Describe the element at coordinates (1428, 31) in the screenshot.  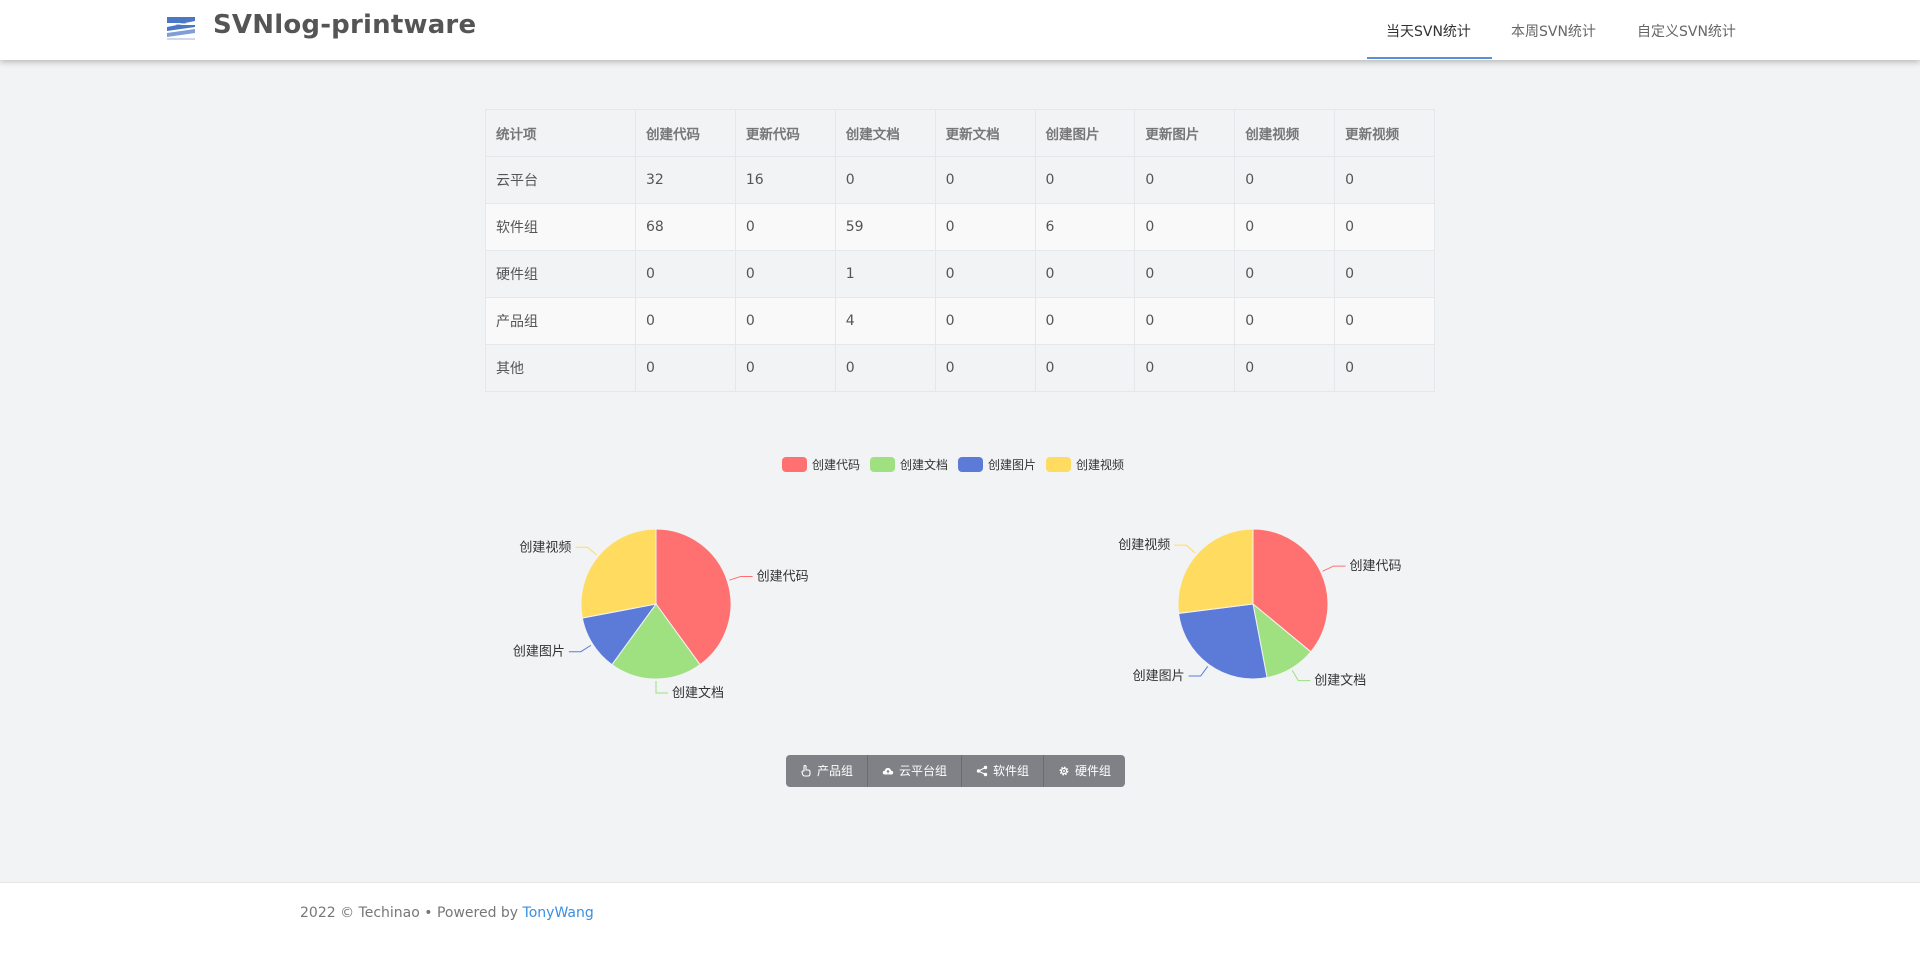
I see `nav-today-stats: 当天SVN统计` at that location.